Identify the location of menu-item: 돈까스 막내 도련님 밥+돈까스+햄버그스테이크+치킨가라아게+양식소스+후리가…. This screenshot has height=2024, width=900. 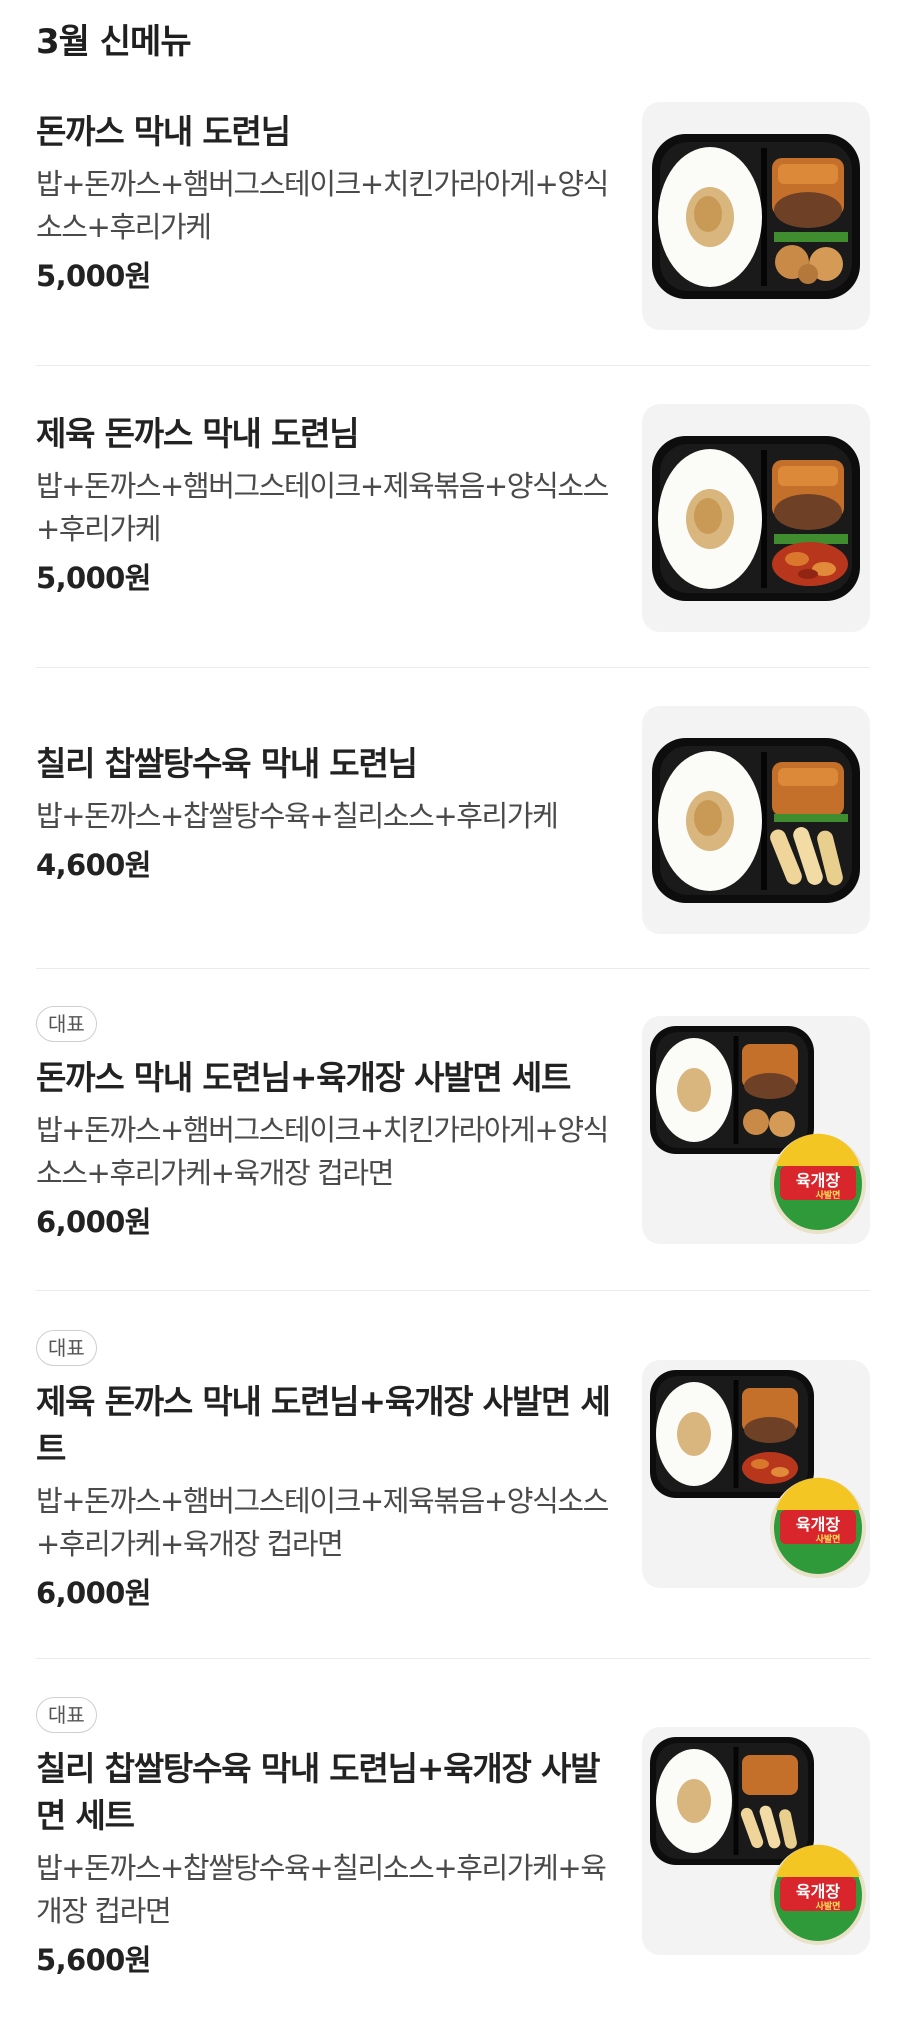
(453, 220).